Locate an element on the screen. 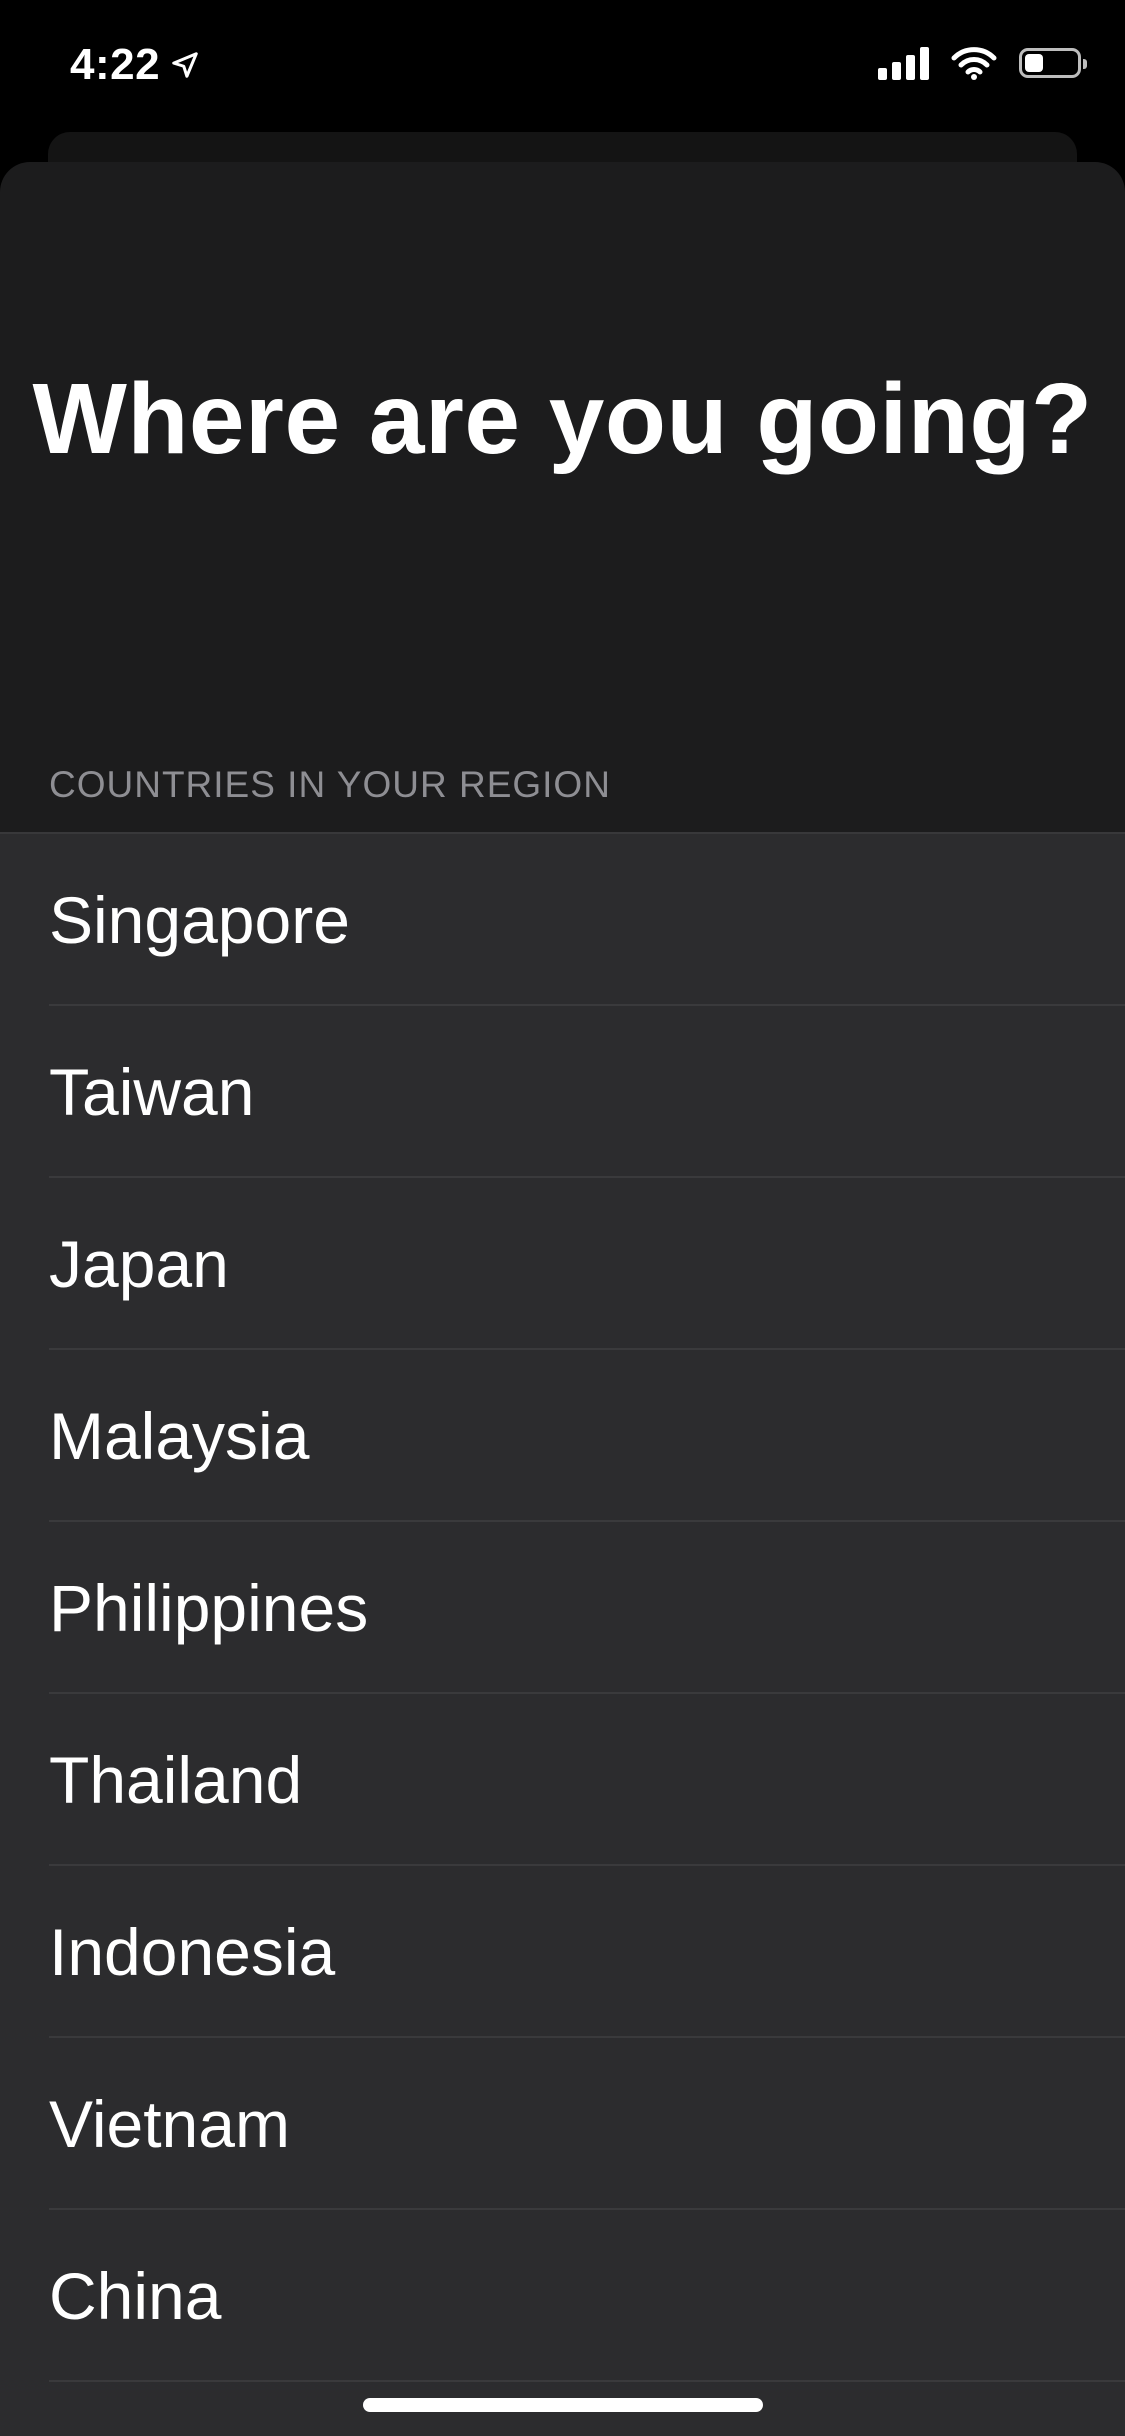 This screenshot has height=2436, width=1125. status-time-group: 4:22 is located at coordinates (135, 65).